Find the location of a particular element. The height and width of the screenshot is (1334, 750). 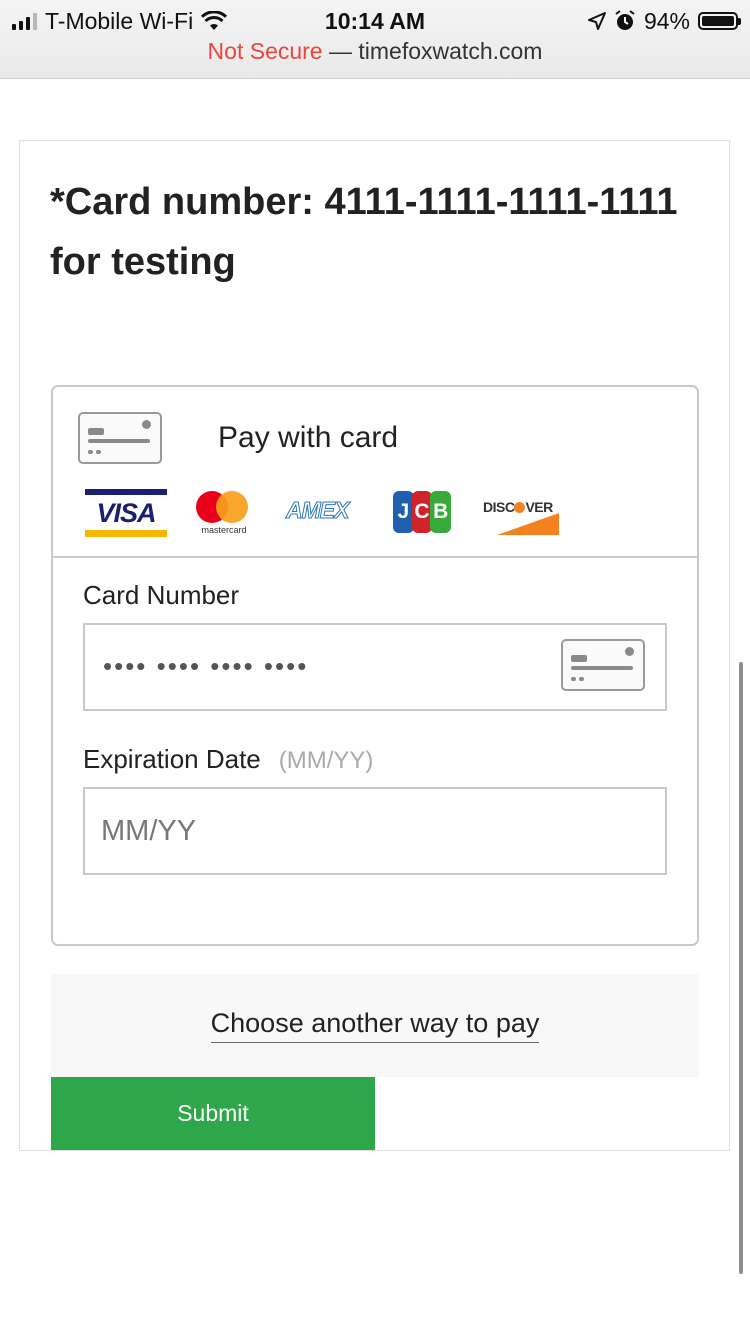

expiration-date-input is located at coordinates (375, 831).